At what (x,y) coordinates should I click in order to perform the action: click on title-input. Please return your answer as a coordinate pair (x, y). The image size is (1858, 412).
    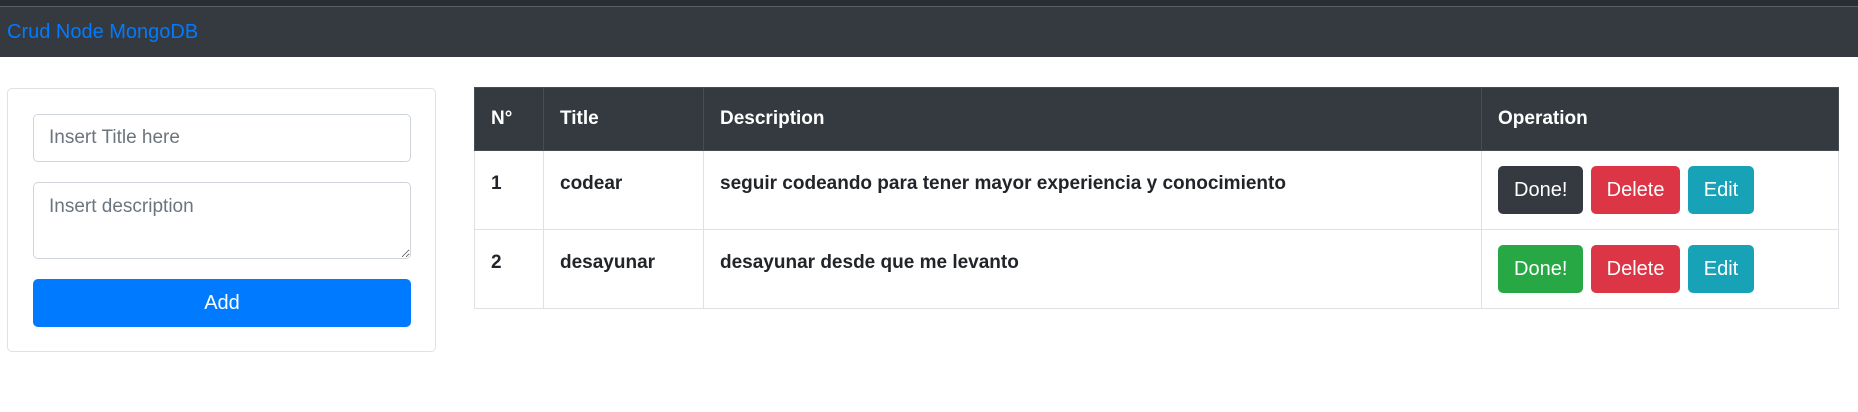
    Looking at the image, I should click on (222, 138).